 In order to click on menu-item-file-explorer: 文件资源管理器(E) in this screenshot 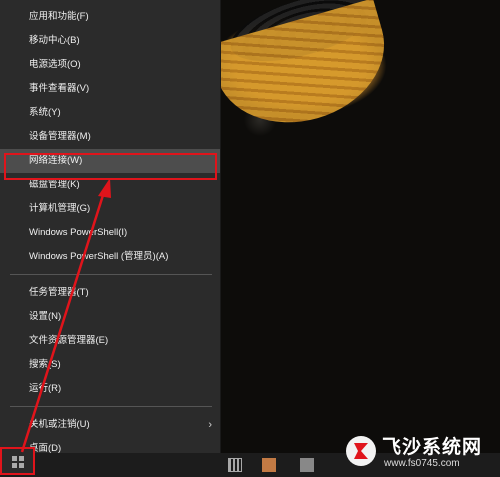, I will do `click(110, 341)`.